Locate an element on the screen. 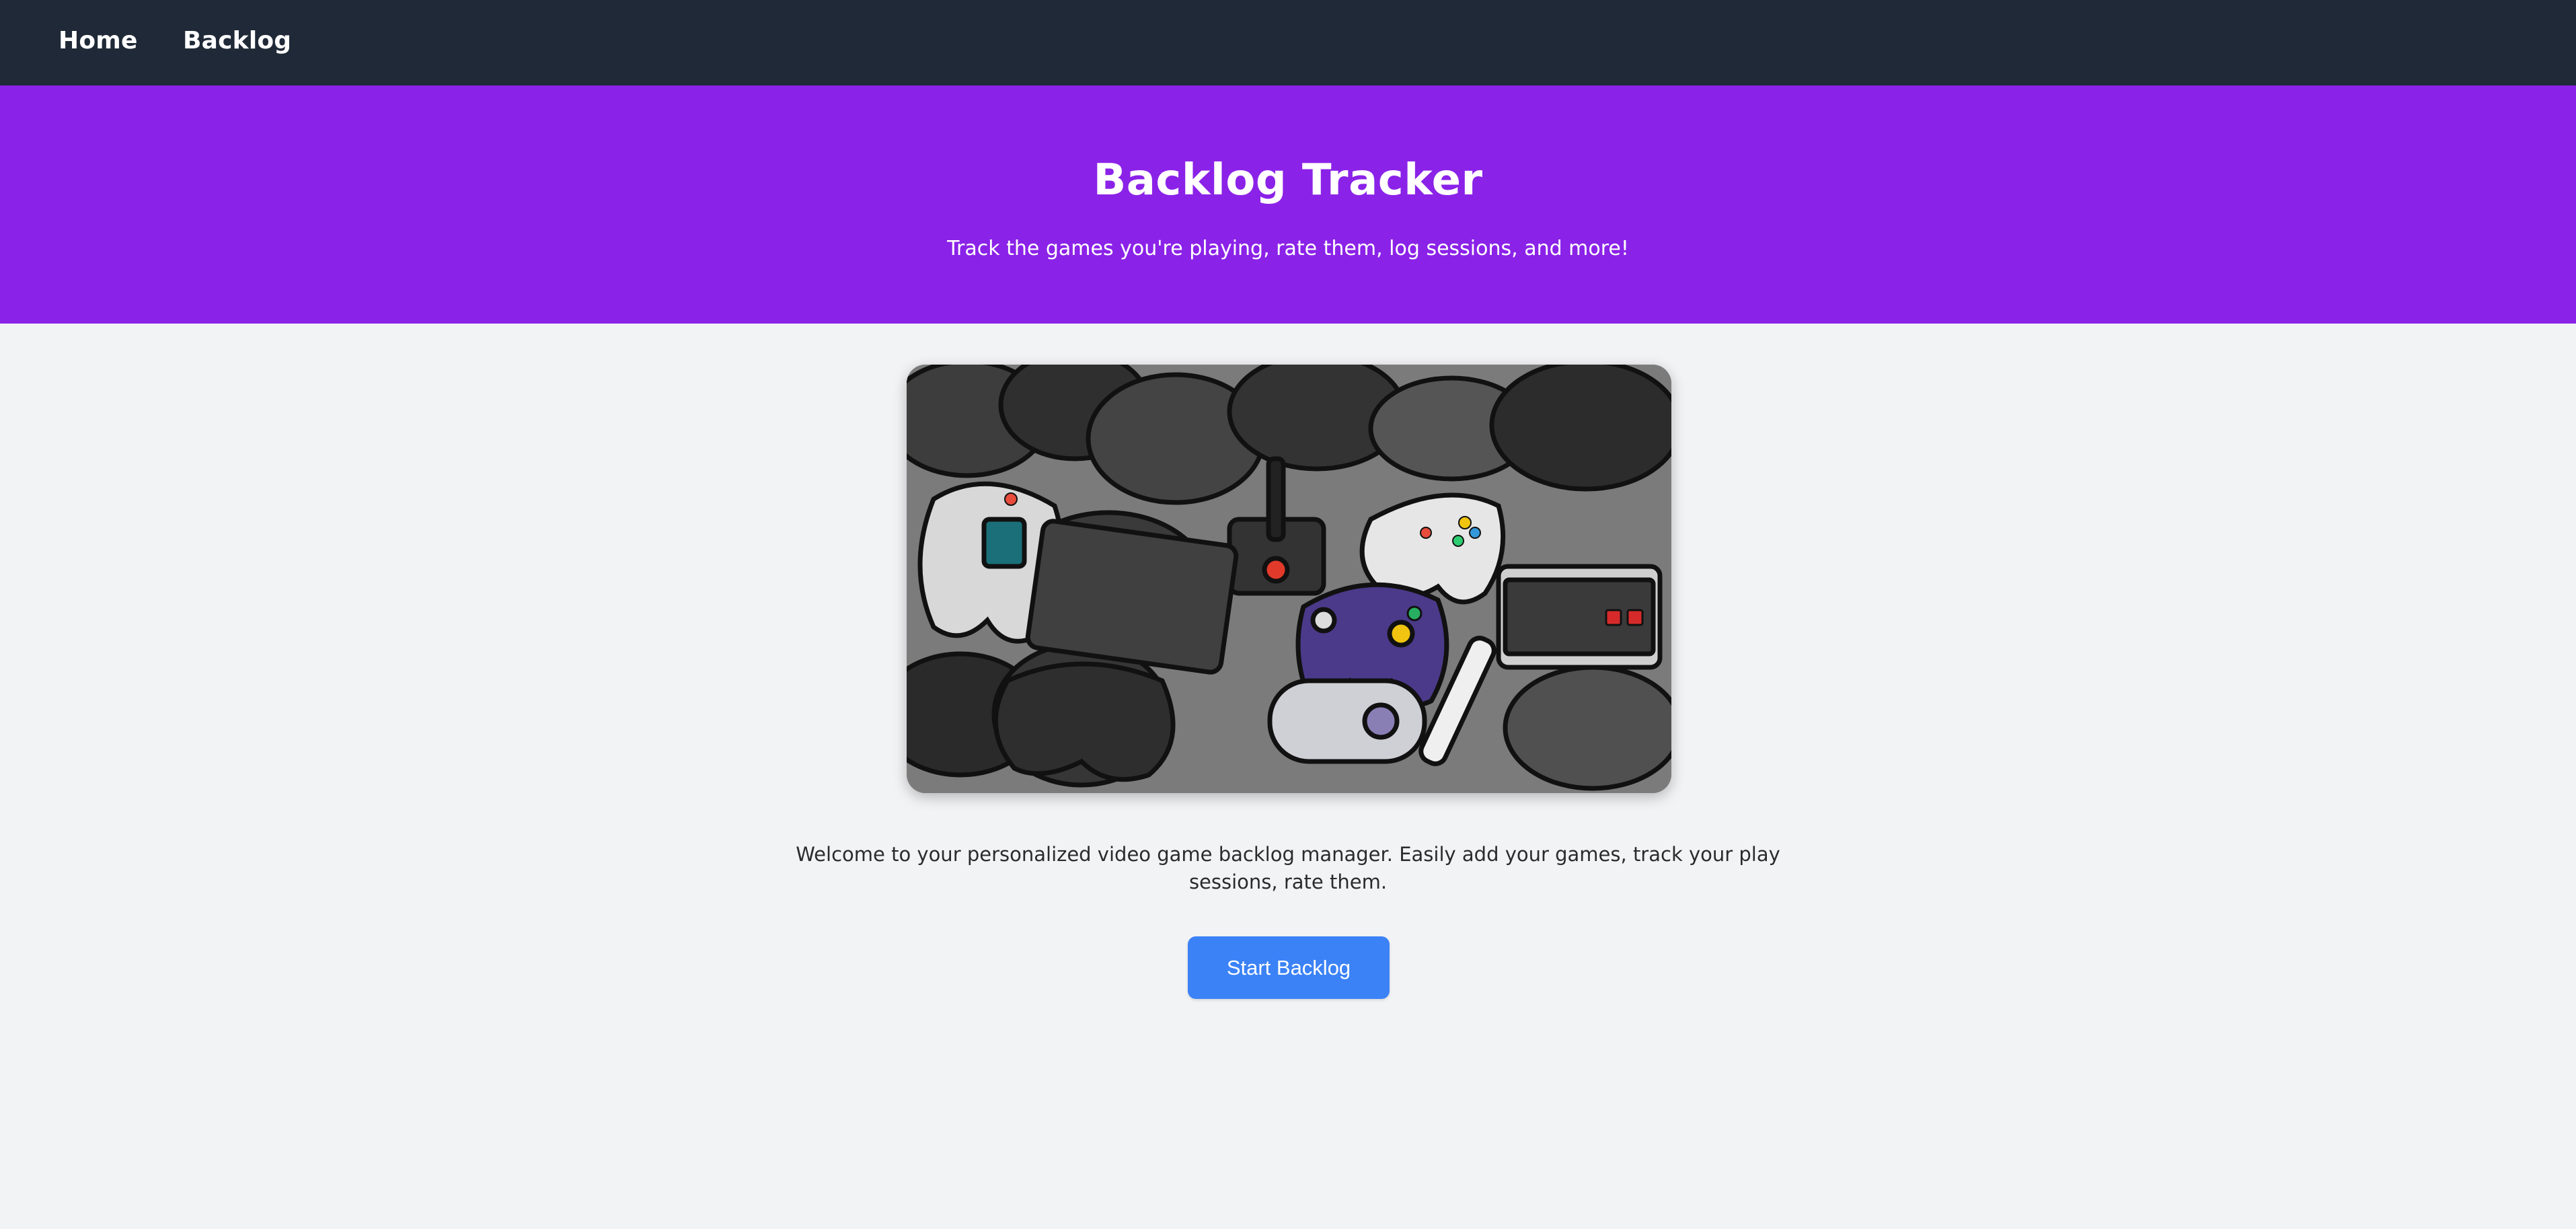  top-navigation-bar: Home Backlog is located at coordinates (1288, 42).